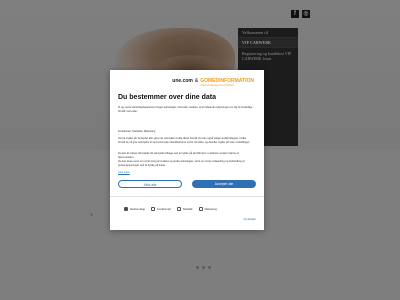  I want to click on dialog-title: Du bestemmer over dine data, so click(167, 97).